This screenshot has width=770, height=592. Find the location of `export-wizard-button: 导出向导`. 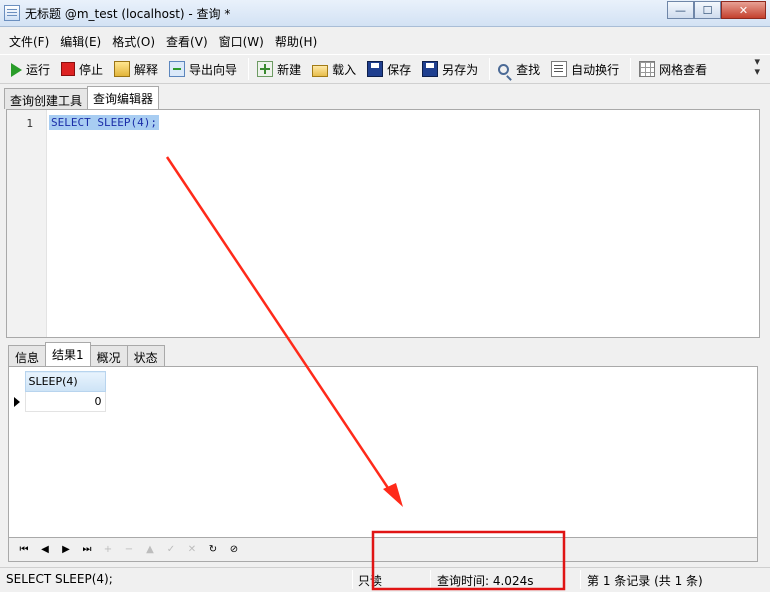

export-wizard-button: 导出向导 is located at coordinates (203, 69).